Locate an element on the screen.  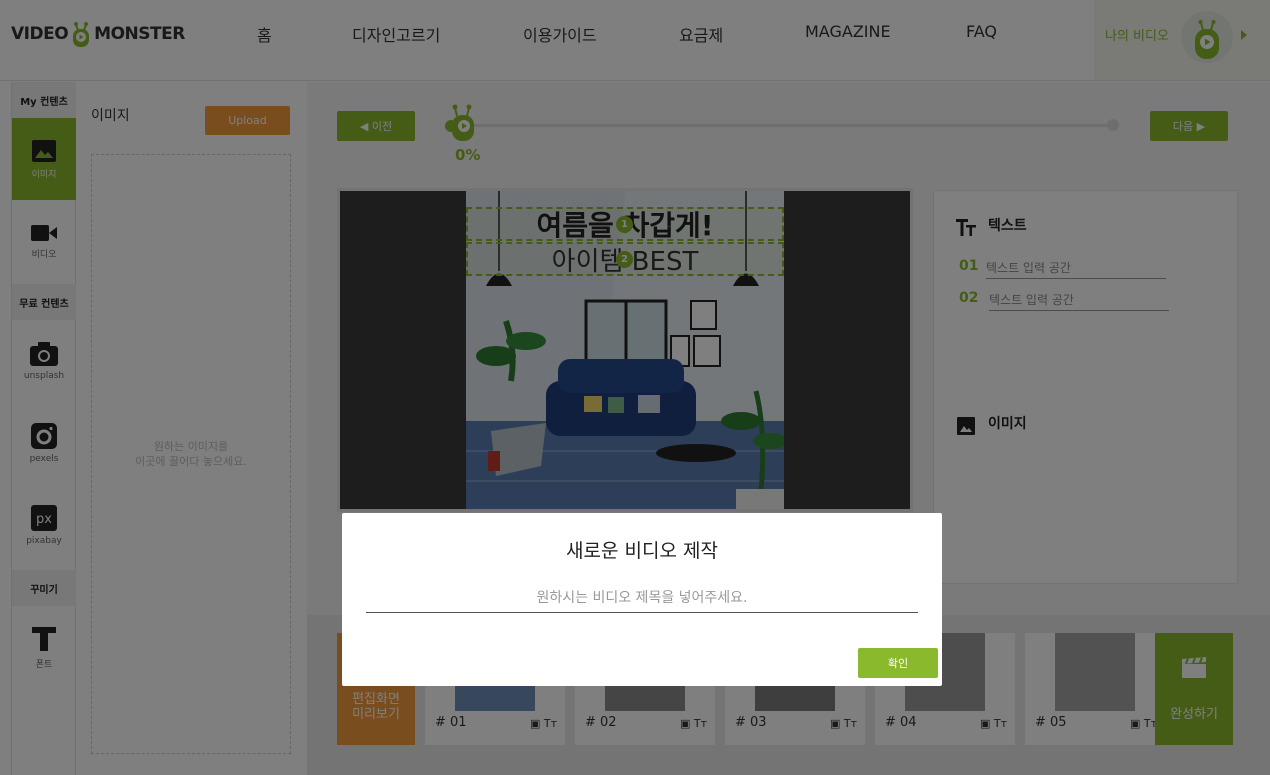
video-title-input is located at coordinates (642, 598).